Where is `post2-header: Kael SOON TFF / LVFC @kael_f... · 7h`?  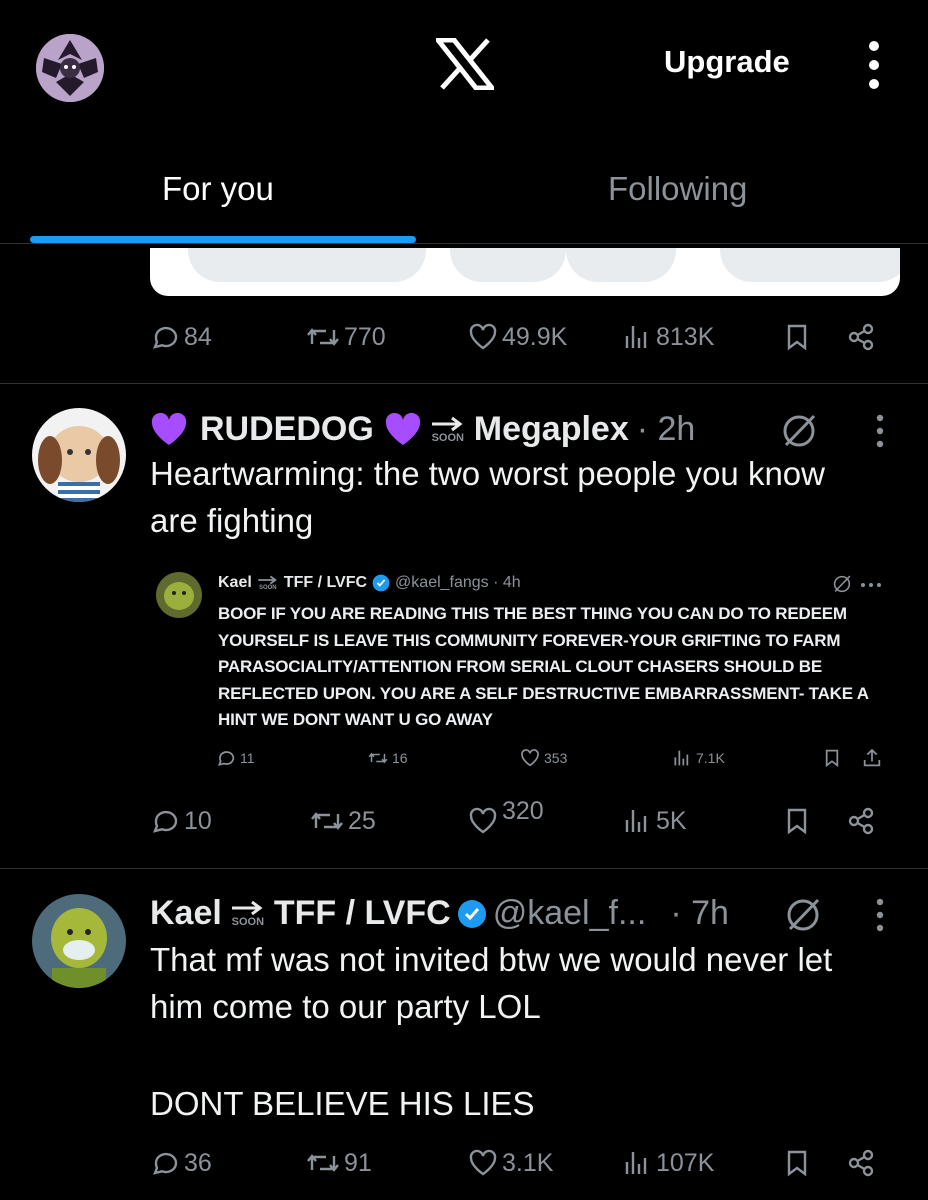 post2-header: Kael SOON TFF / LVFC @kael_f... · 7h is located at coordinates (439, 913).